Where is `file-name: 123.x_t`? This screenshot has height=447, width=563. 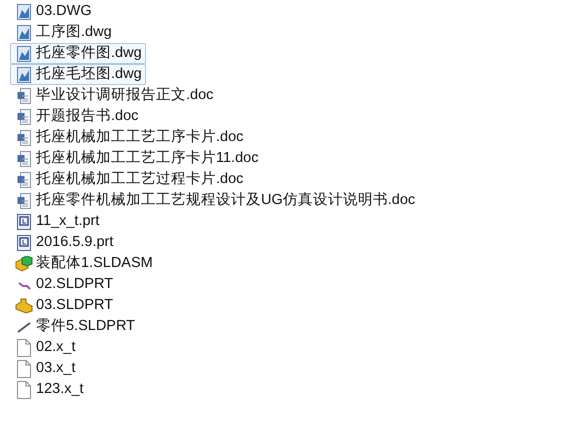 file-name: 123.x_t is located at coordinates (60, 389).